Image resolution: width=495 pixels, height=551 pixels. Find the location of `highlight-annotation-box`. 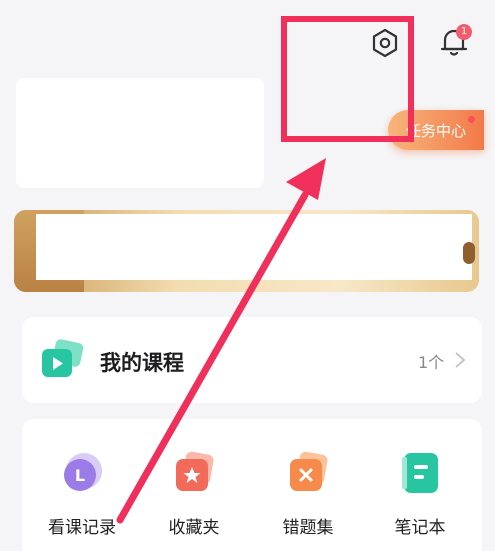

highlight-annotation-box is located at coordinates (347, 79).